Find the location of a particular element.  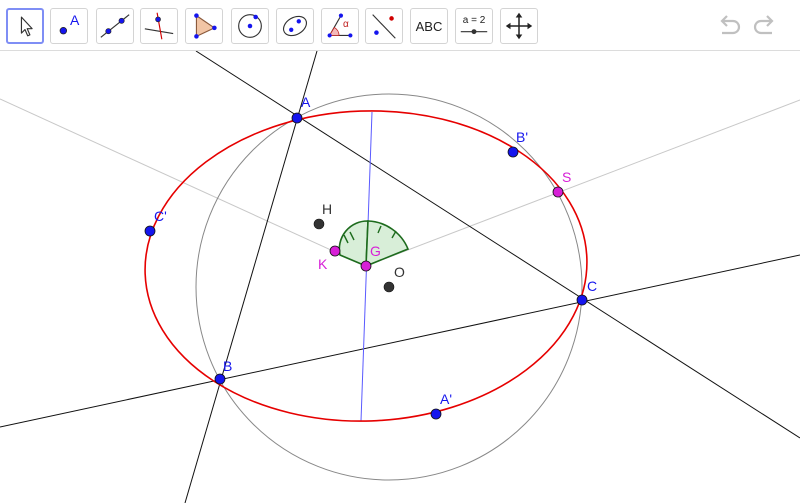

cursor-arrow-icon is located at coordinates (26, 26).